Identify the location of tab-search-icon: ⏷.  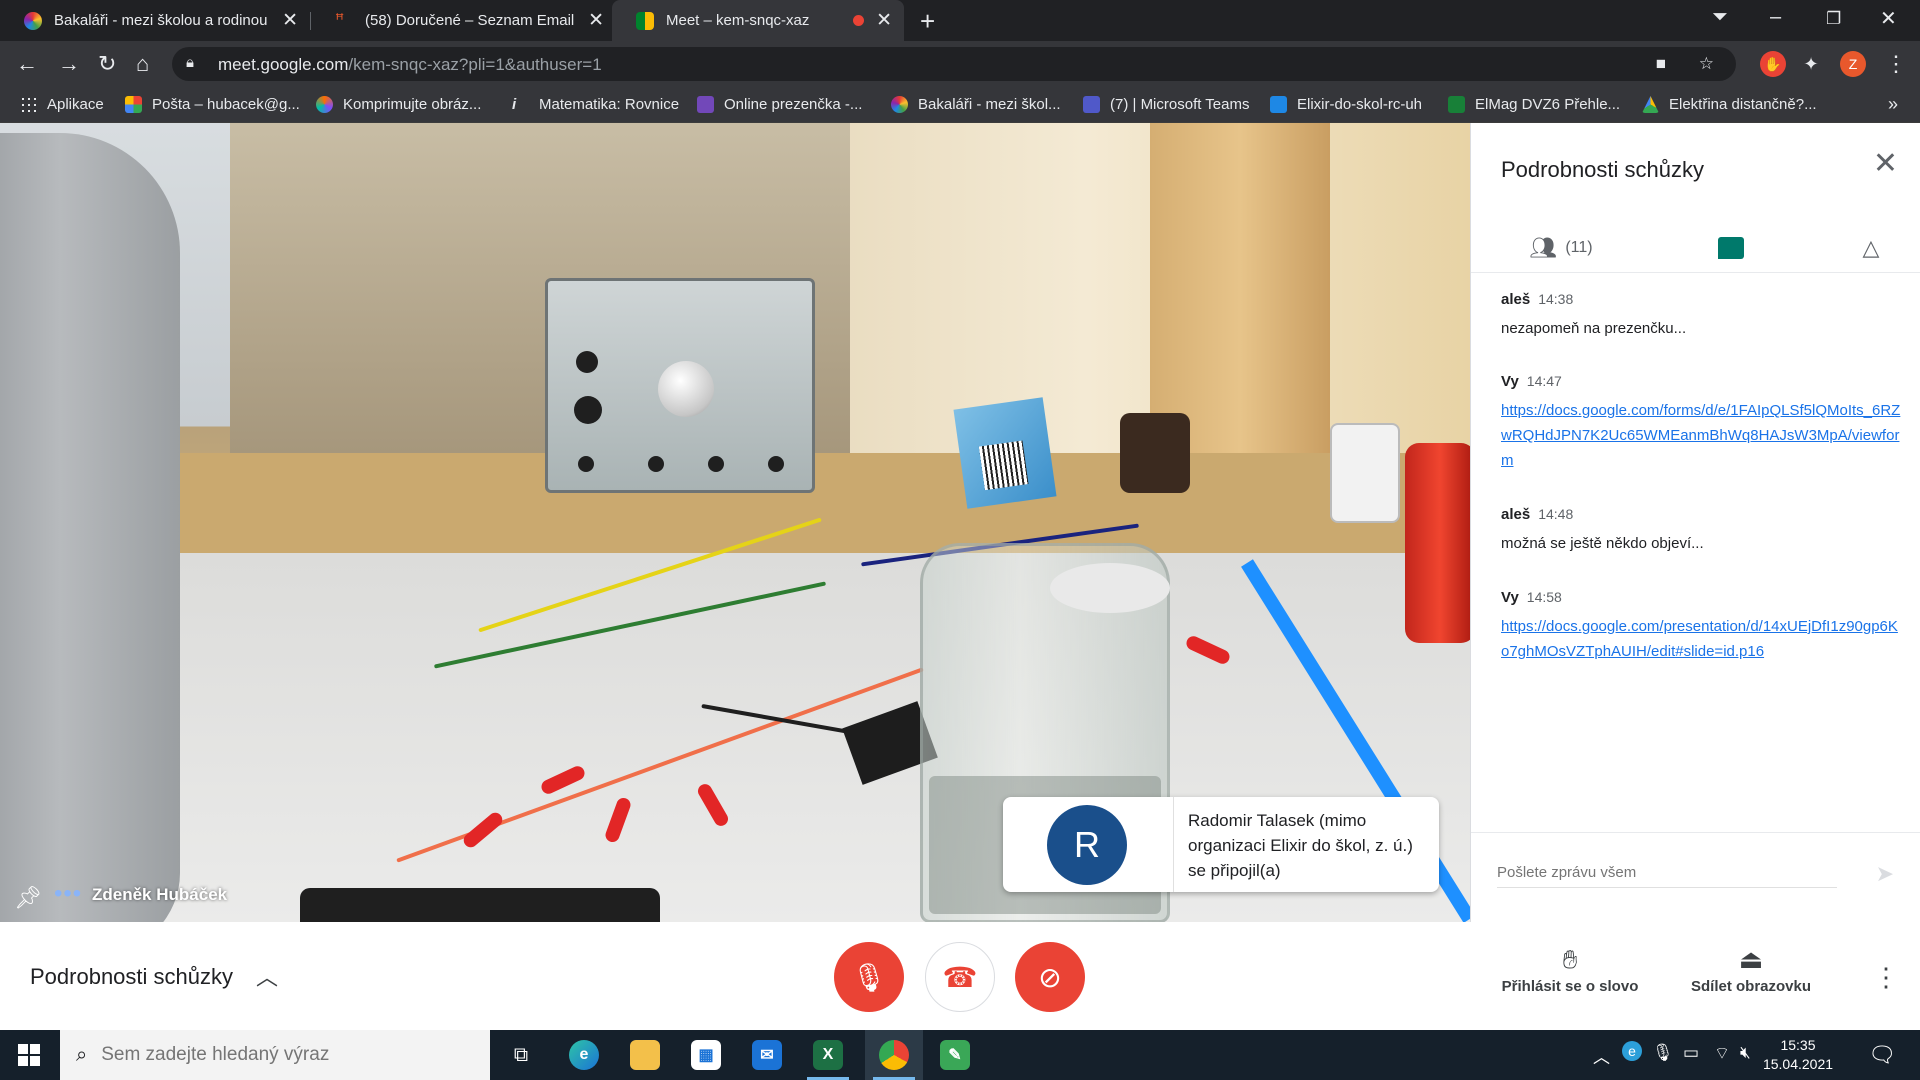
(1720, 17).